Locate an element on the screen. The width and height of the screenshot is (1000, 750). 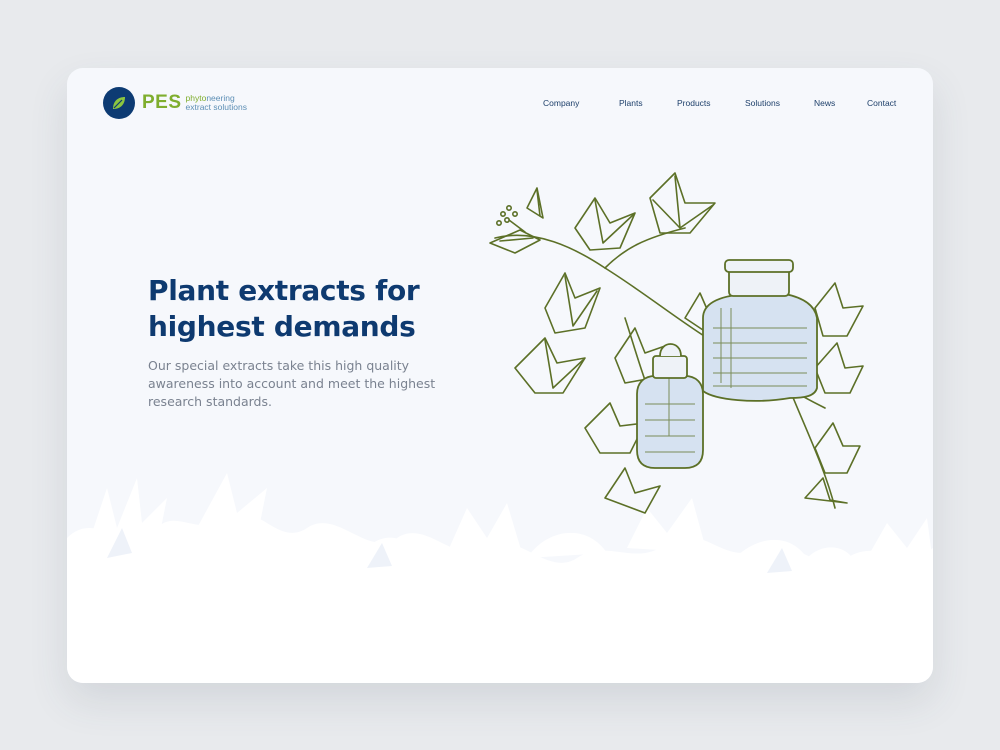
nav-link-contact: Contact is located at coordinates (881, 103).